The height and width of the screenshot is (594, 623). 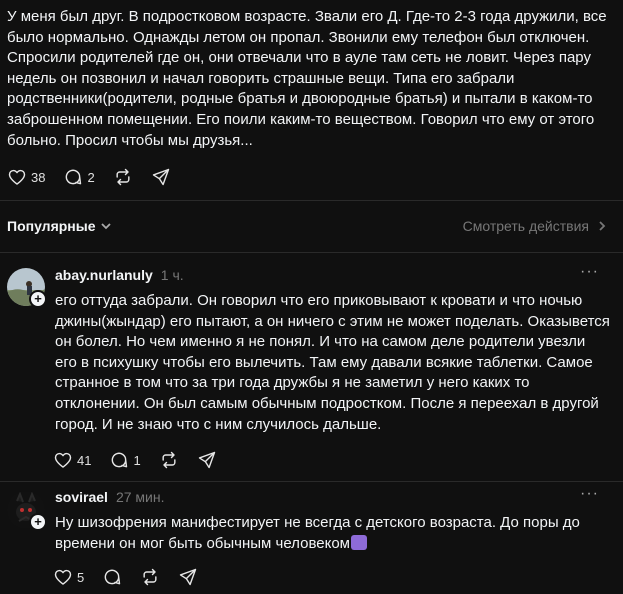 I want to click on emoji-icon, so click(x=358, y=542).